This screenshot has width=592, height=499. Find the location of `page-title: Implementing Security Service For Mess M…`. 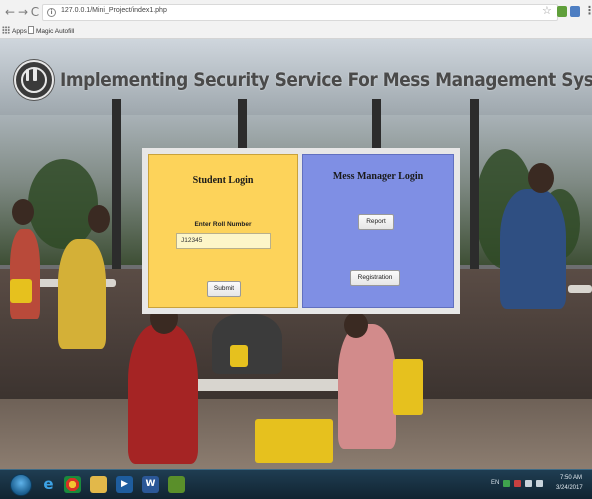

page-title: Implementing Security Service For Mess M… is located at coordinates (326, 80).